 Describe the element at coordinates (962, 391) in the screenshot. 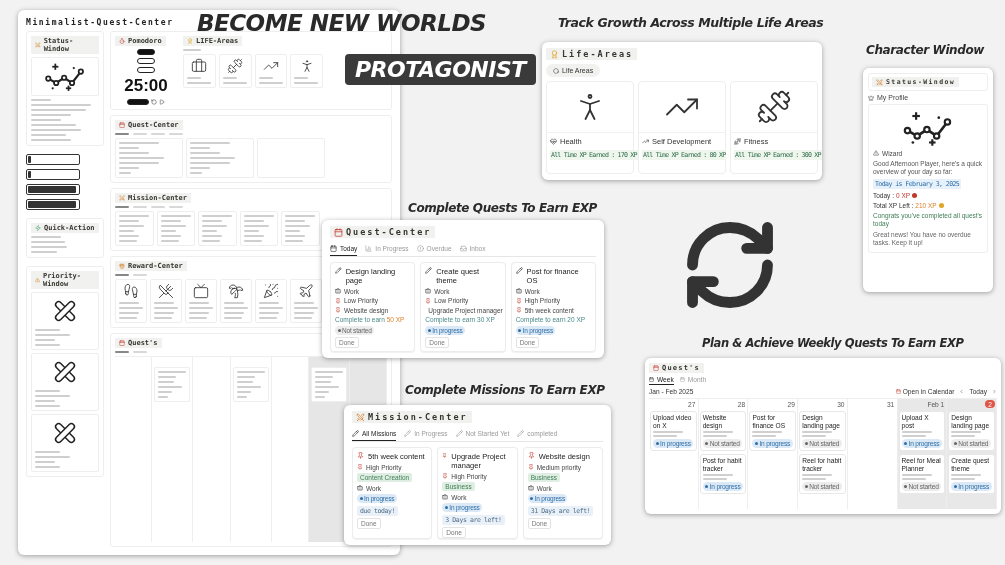

I see `previous-icon` at that location.